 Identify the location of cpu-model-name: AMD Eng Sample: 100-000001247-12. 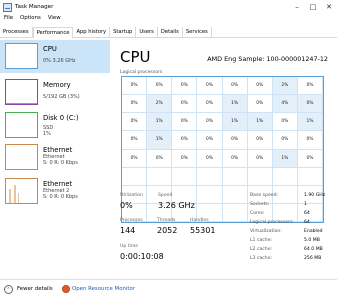
(267, 59).